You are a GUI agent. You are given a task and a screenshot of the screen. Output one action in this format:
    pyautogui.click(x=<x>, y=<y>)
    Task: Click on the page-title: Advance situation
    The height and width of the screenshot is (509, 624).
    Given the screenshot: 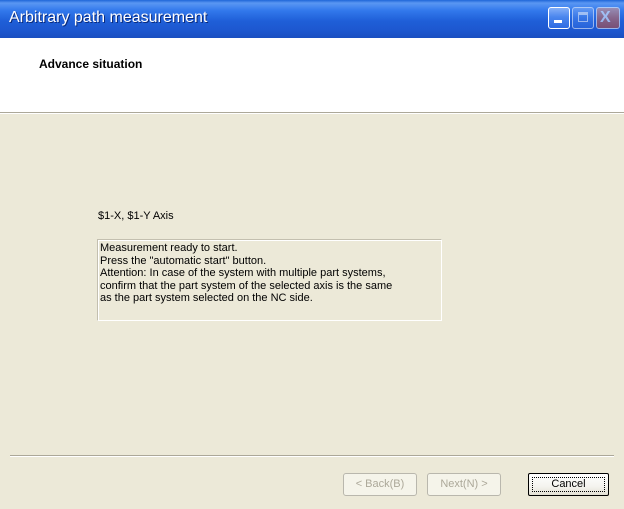 What is the action you would take?
    pyautogui.click(x=91, y=64)
    